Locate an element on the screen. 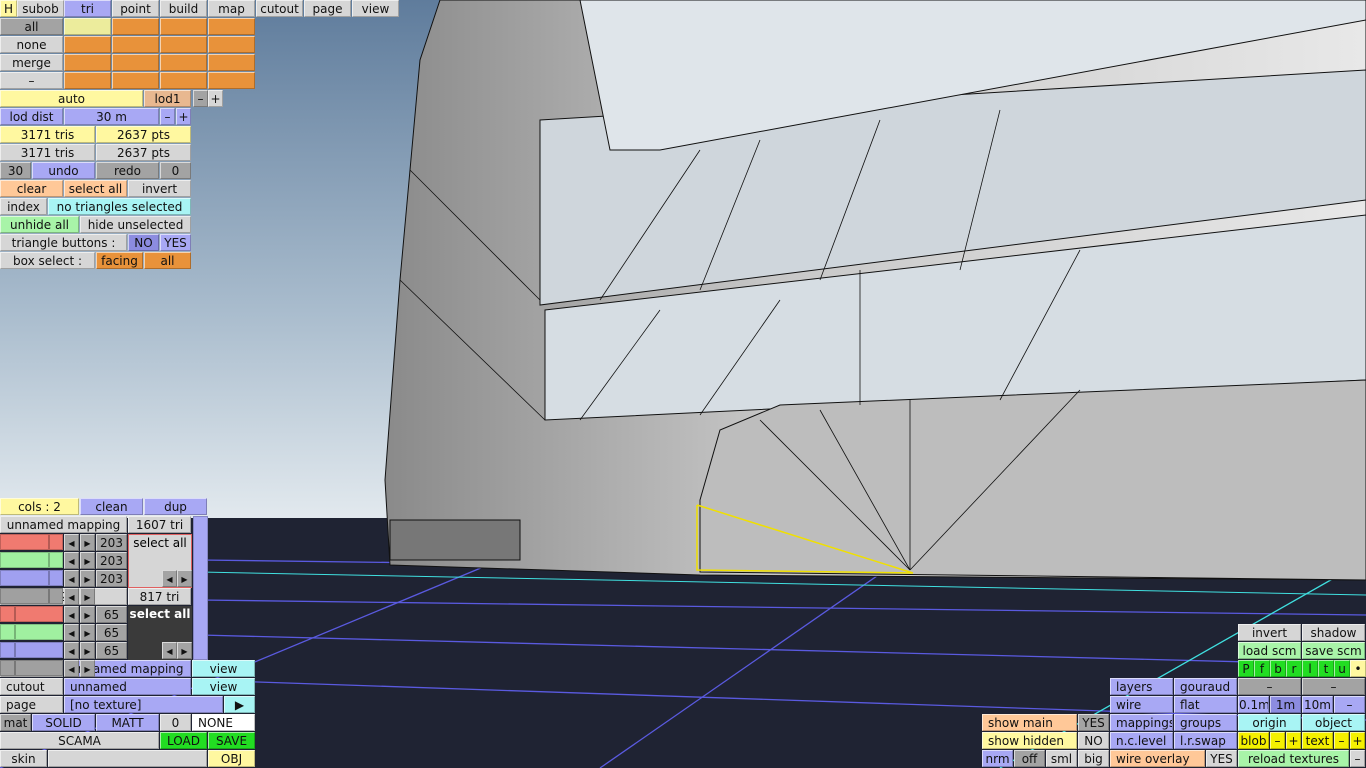 The width and height of the screenshot is (1366, 768). wire-overlay-yes: YES is located at coordinates (1221, 758).